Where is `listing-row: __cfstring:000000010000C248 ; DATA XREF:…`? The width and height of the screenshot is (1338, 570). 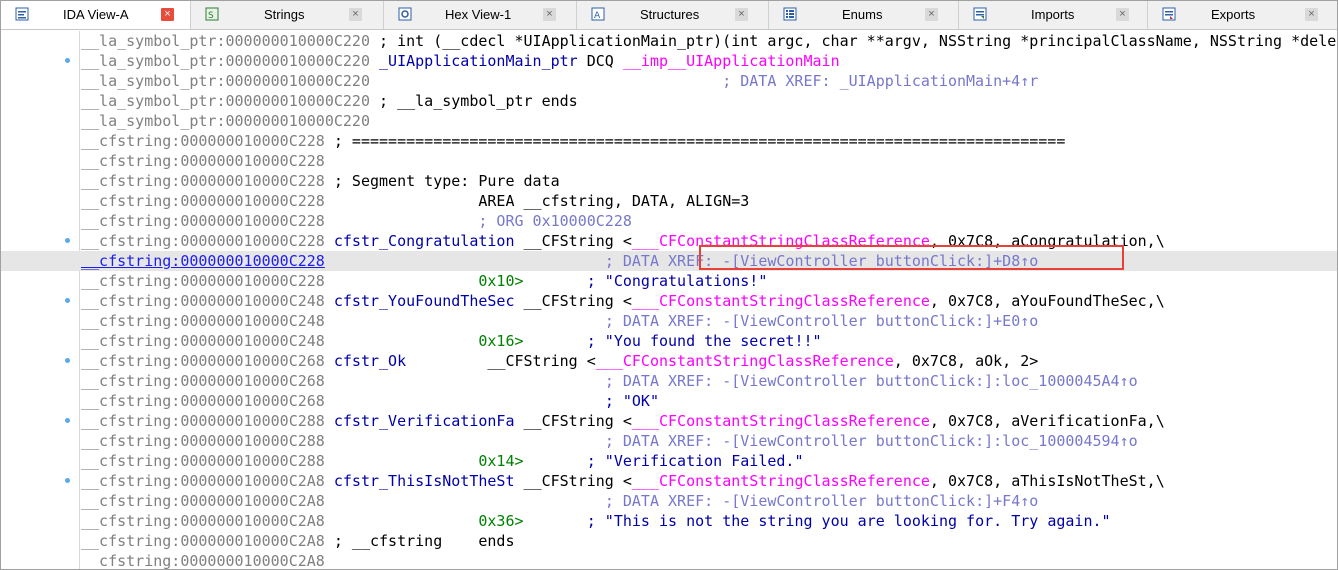 listing-row: __cfstring:000000010000C248 ; DATA XREF:… is located at coordinates (669, 321).